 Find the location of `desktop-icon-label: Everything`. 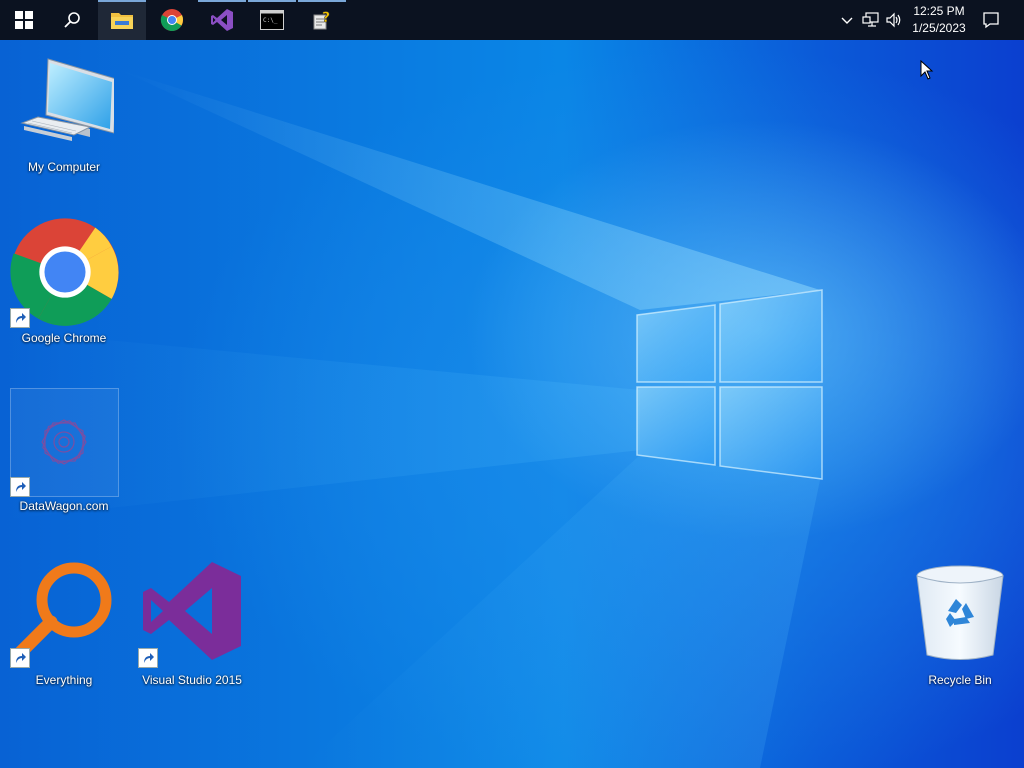

desktop-icon-label: Everything is located at coordinates (64, 680).